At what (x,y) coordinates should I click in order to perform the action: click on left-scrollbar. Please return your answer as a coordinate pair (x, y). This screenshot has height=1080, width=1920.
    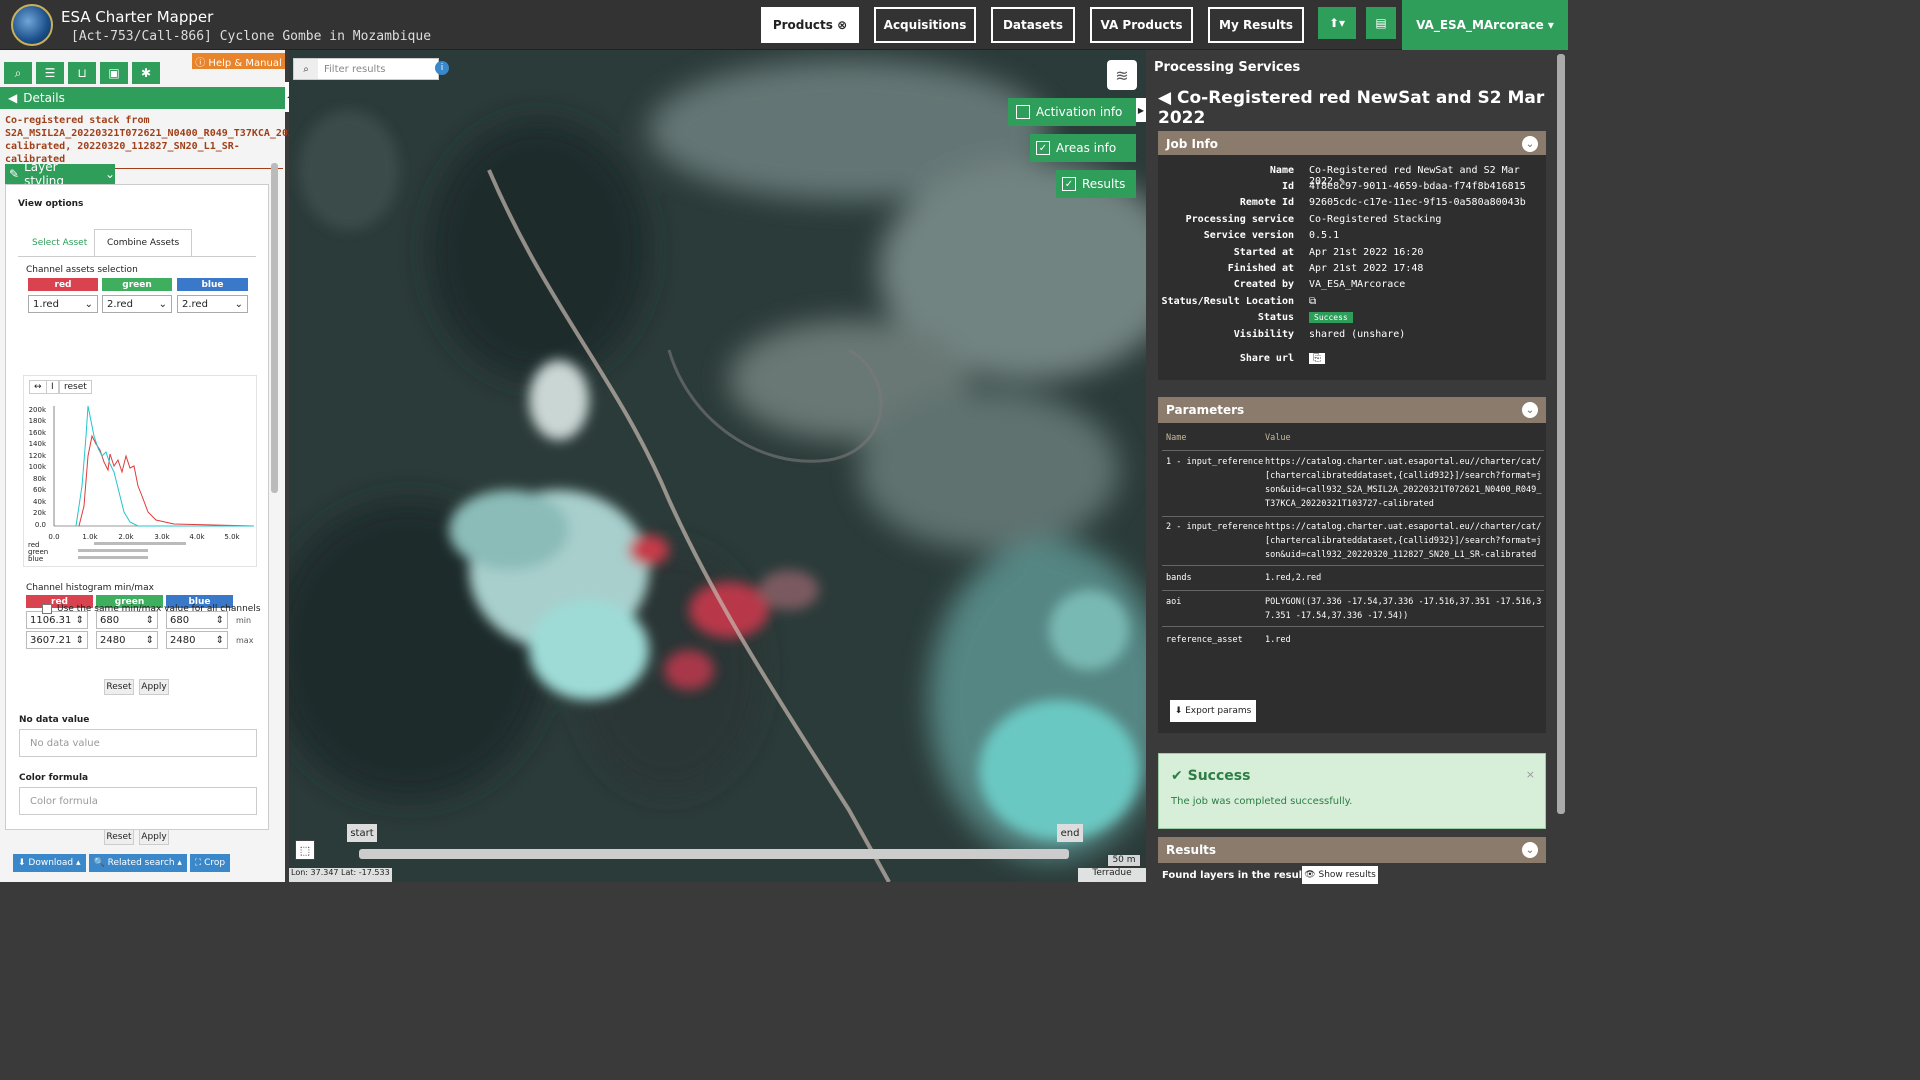
    Looking at the image, I should click on (274, 328).